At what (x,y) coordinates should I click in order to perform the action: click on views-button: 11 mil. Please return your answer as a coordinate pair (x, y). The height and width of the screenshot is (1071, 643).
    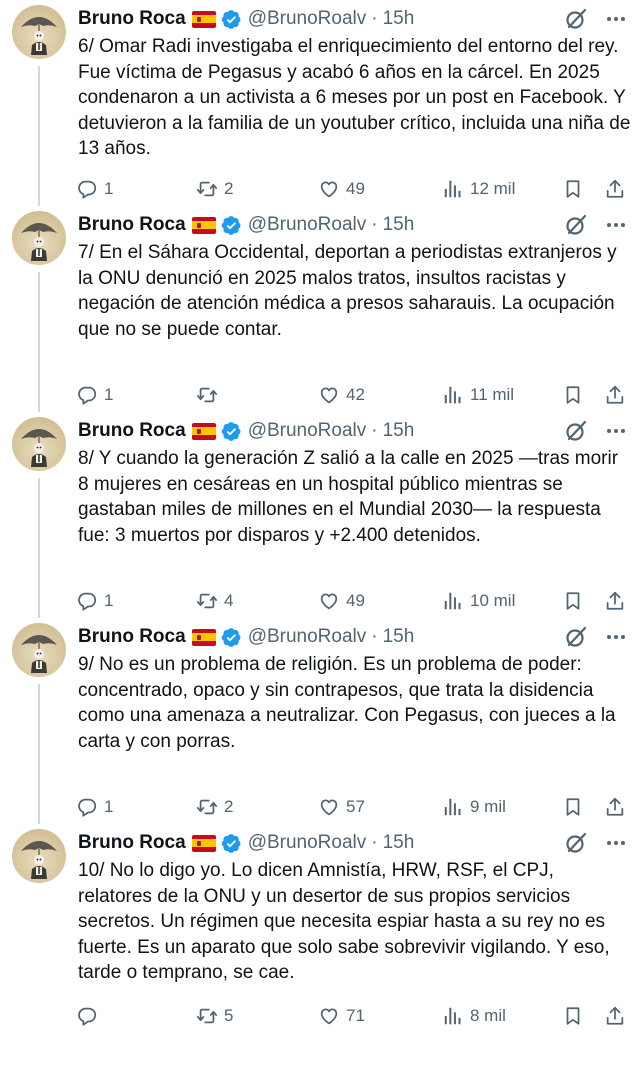
    Looking at the image, I should click on (478, 395).